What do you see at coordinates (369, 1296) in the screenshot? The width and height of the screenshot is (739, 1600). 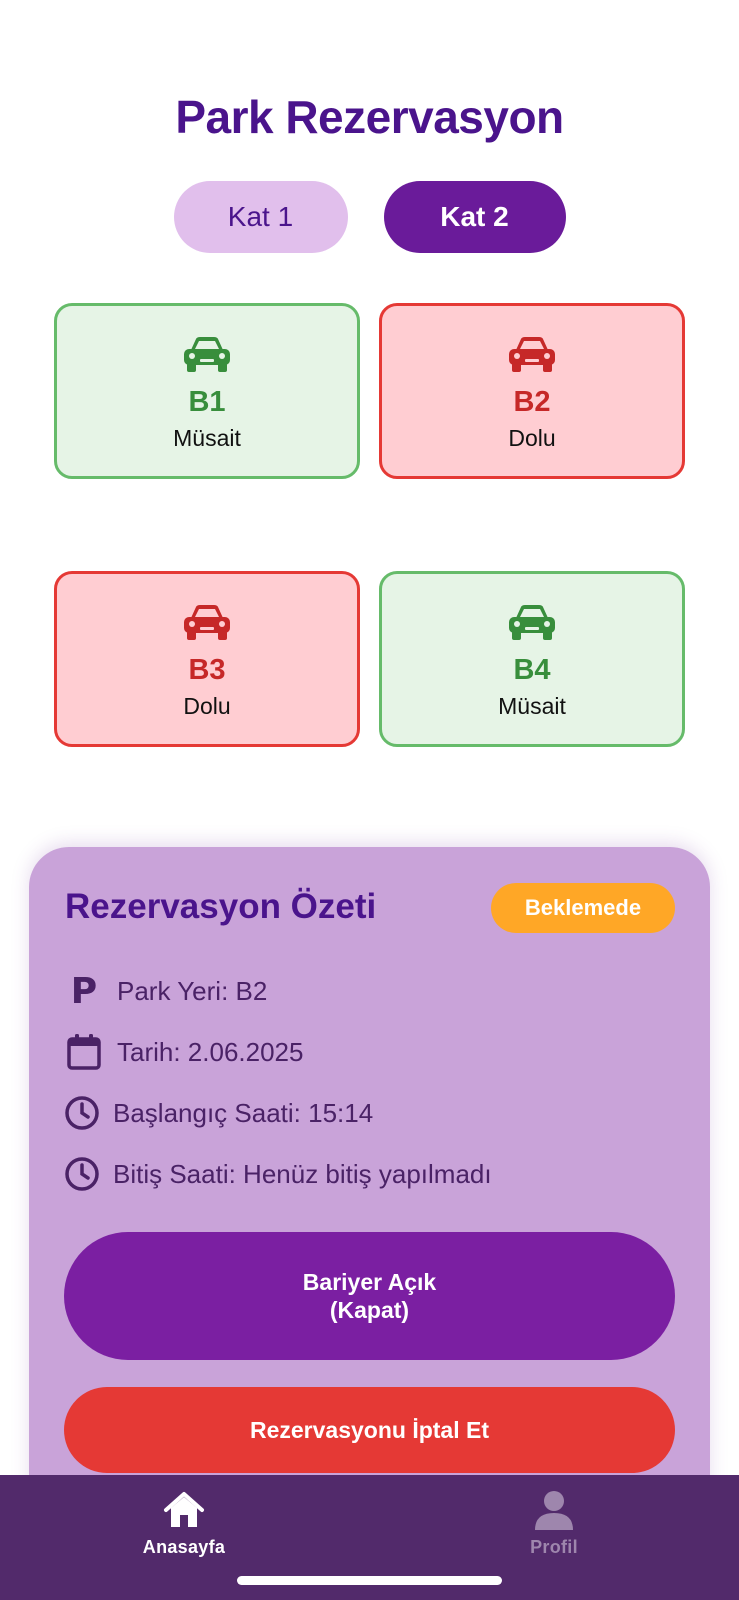 I see `barrier-toggle-button: Bariyer Açık (Kapat)` at bounding box center [369, 1296].